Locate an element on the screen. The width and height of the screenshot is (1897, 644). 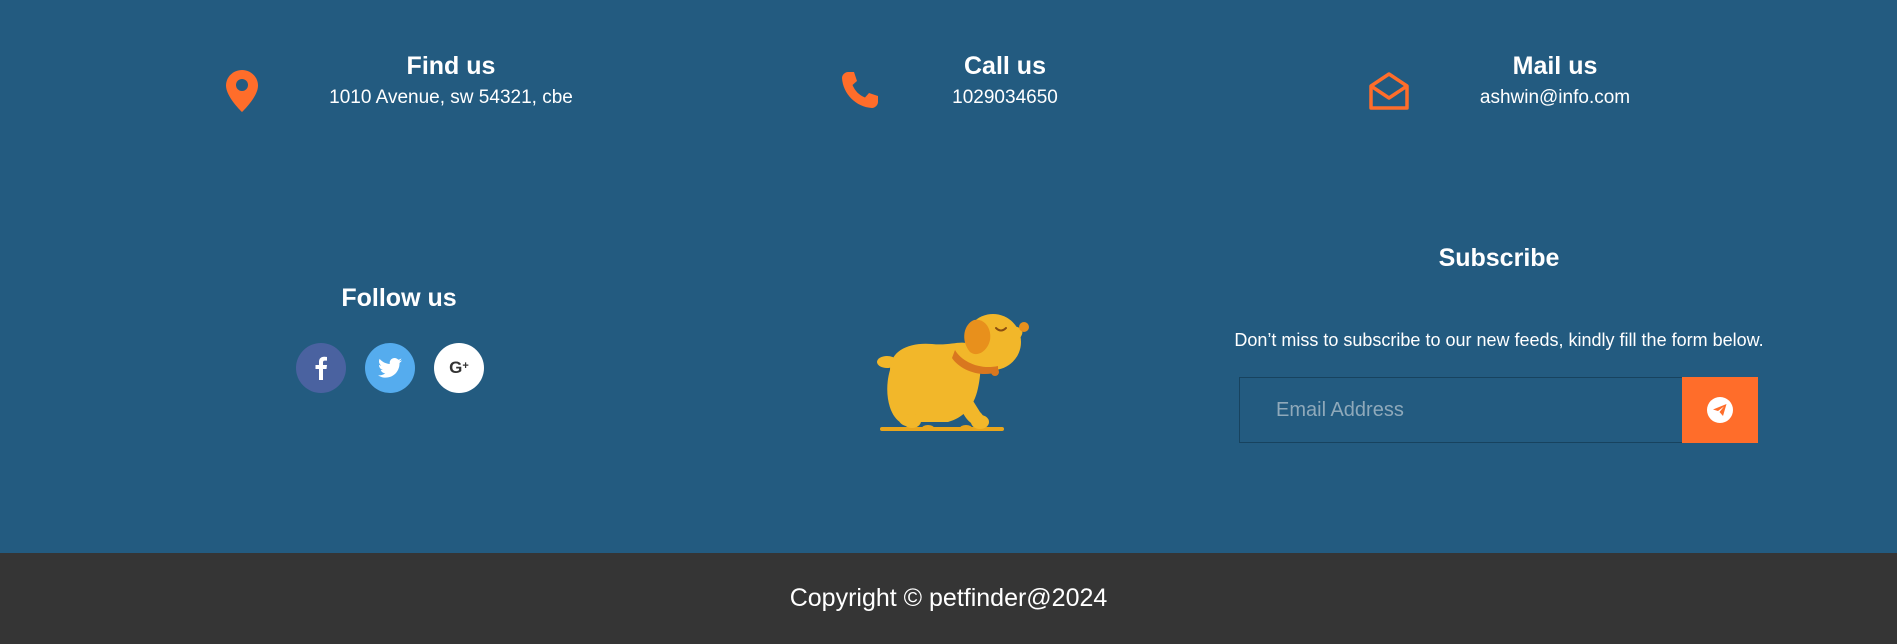
contact-title: Mail us is located at coordinates (1555, 66).